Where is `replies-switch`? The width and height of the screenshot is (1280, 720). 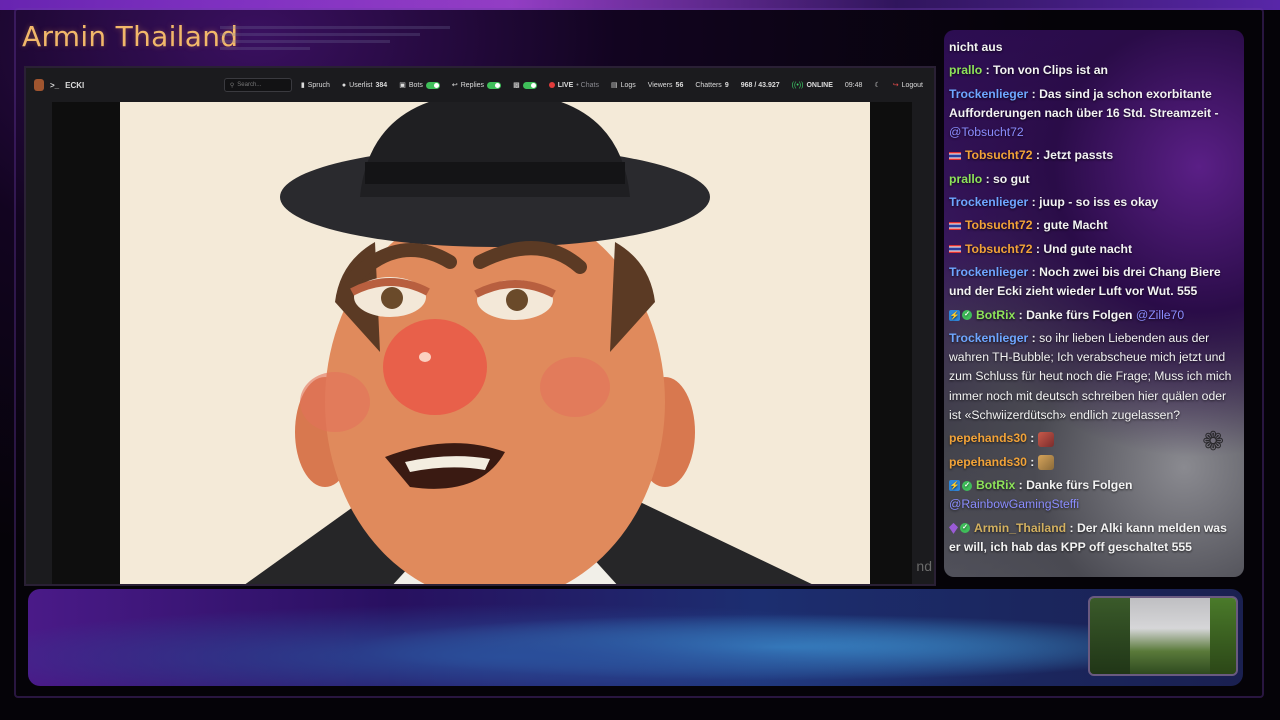 replies-switch is located at coordinates (494, 85).